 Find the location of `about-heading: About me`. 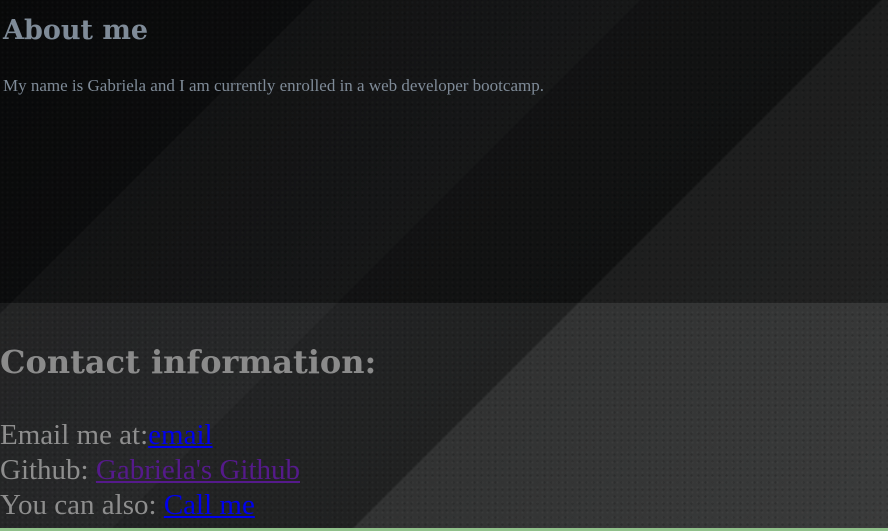

about-heading: About me is located at coordinates (76, 30).